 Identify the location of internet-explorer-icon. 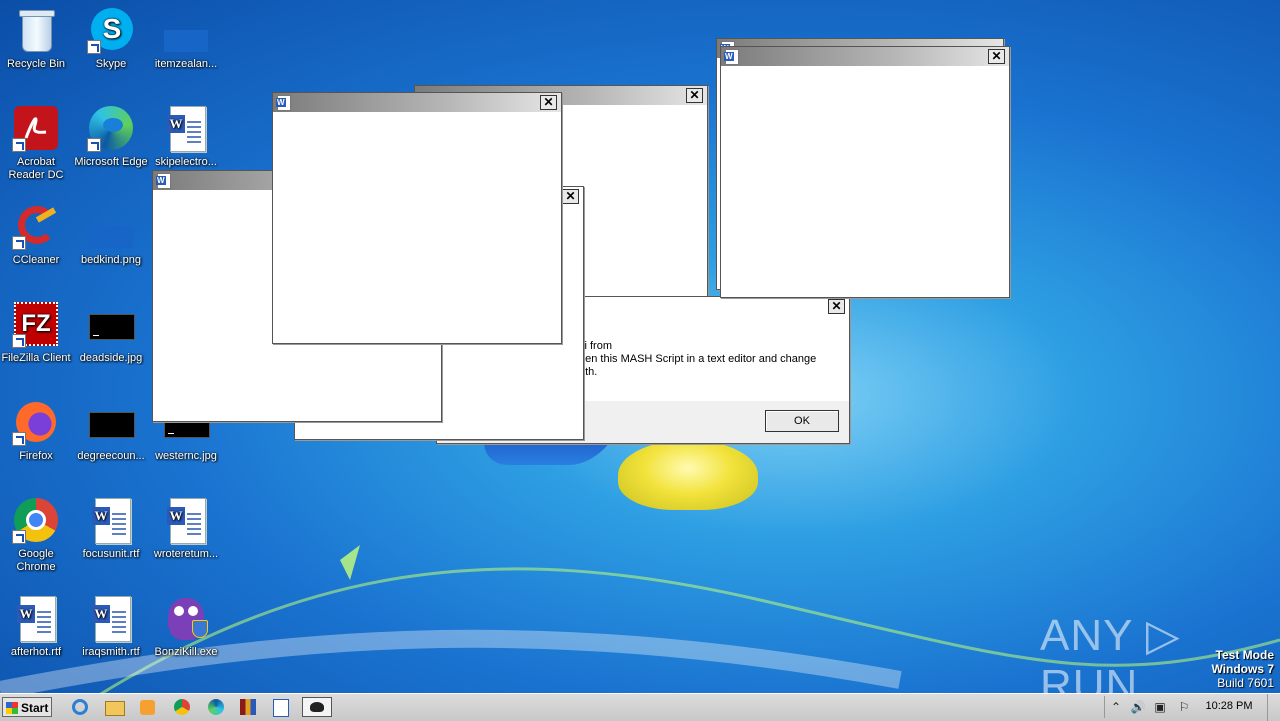
(80, 707).